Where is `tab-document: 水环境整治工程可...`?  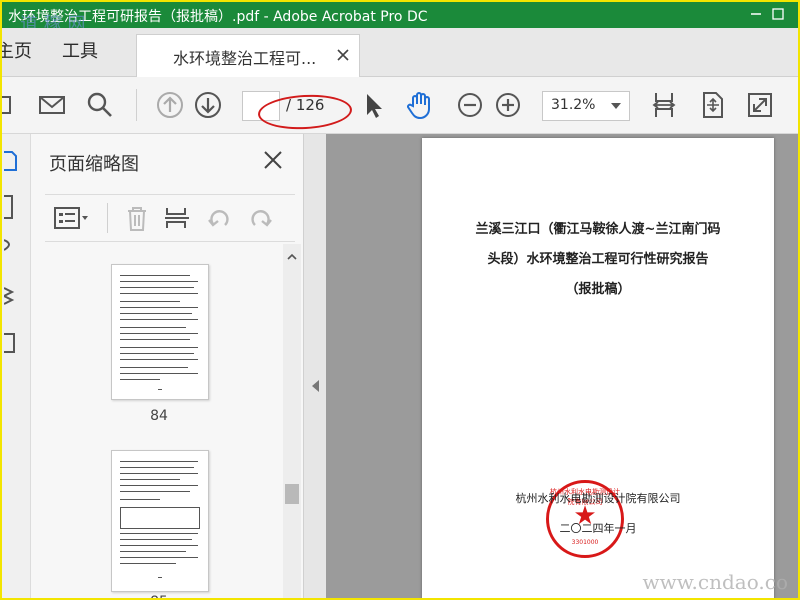
tab-document: 水环境整治工程可... is located at coordinates (248, 55).